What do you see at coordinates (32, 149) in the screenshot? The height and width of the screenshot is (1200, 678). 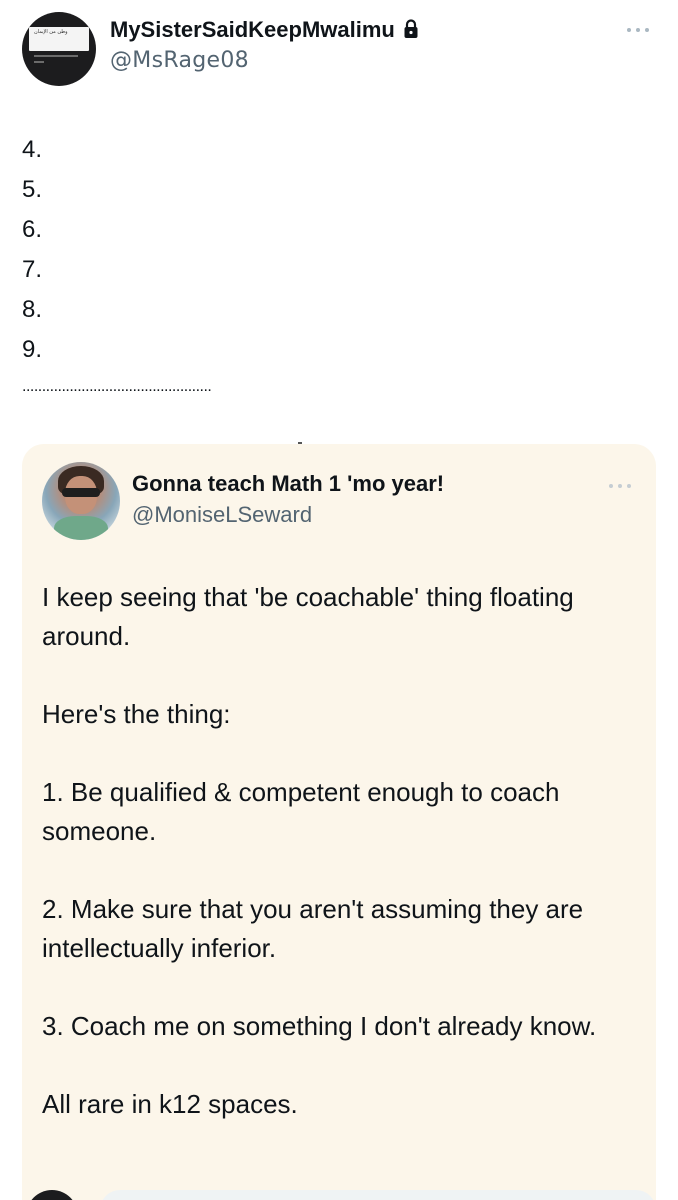 I see `list-item: 4.` at bounding box center [32, 149].